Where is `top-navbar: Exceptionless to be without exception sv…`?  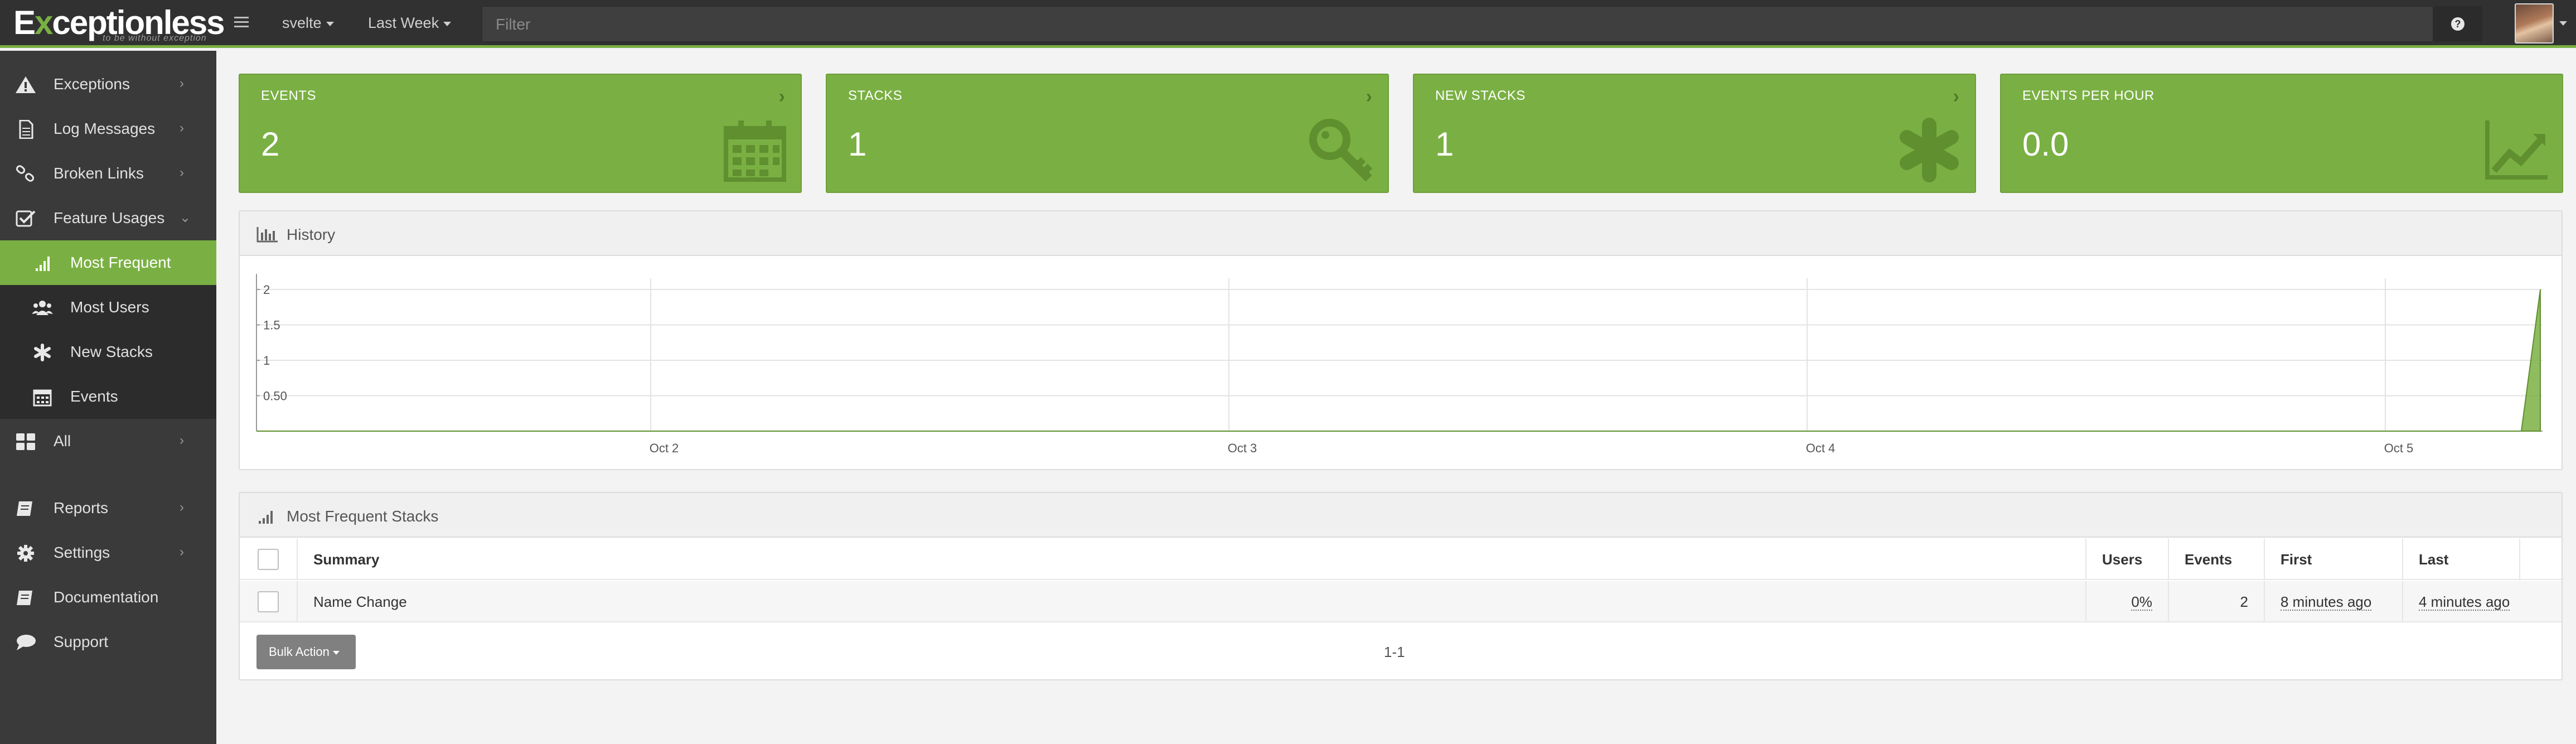
top-navbar: Exceptionless to be without exception sv… is located at coordinates (1288, 24).